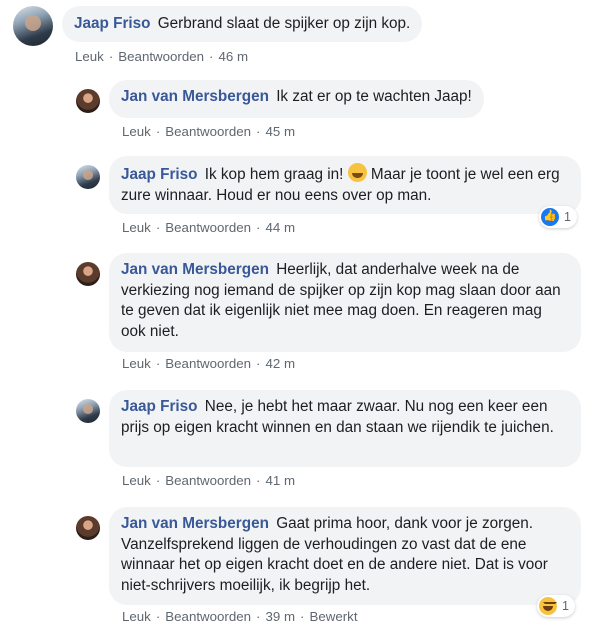 Image resolution: width=615 pixels, height=640 pixels. I want to click on comment-time: 44 m, so click(280, 227).